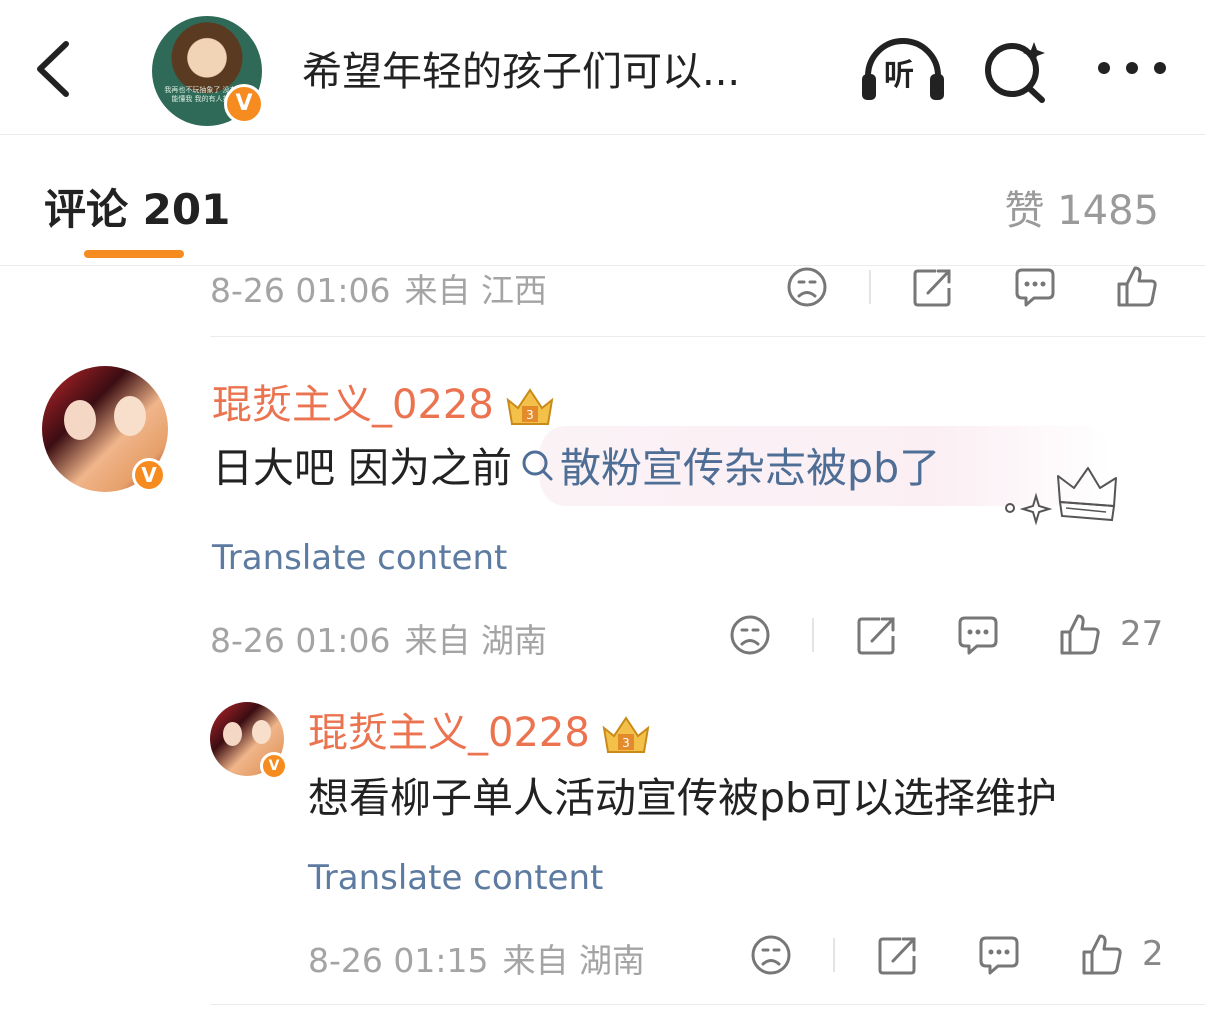 This screenshot has width=1205, height=1022. I want to click on listen-label: 听, so click(899, 75).